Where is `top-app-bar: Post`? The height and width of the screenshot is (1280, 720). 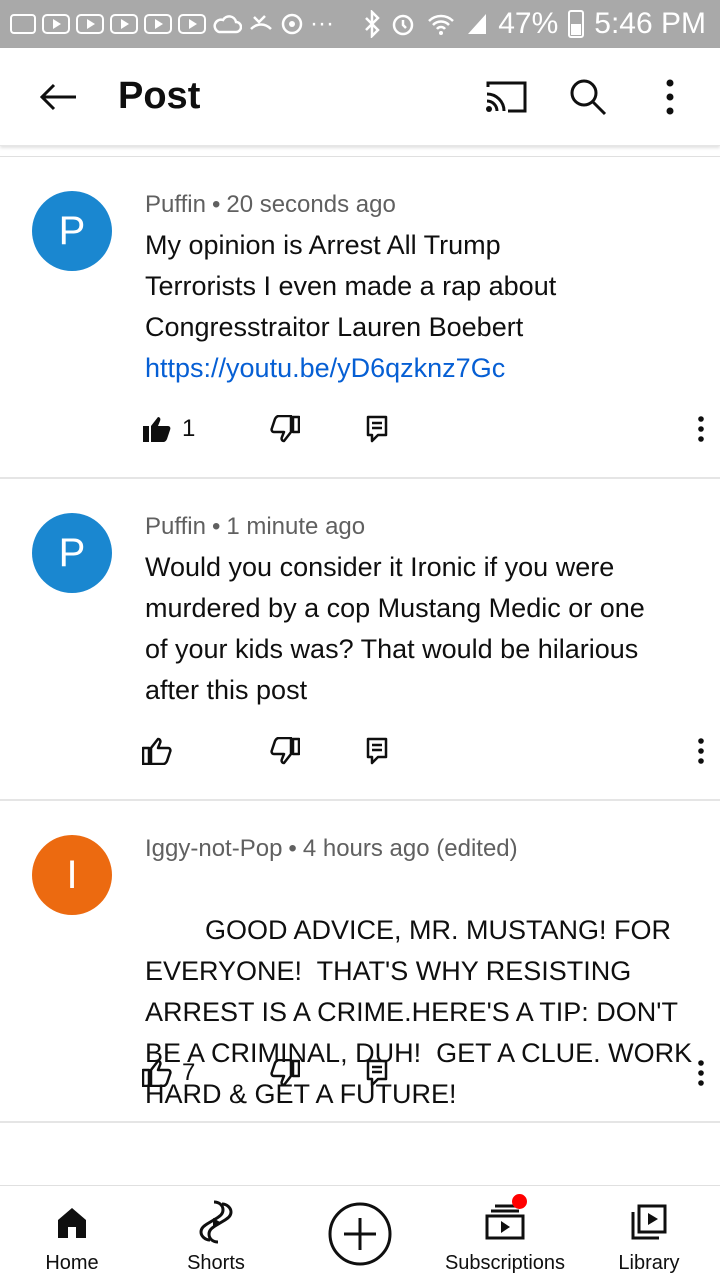 top-app-bar: Post is located at coordinates (360, 97).